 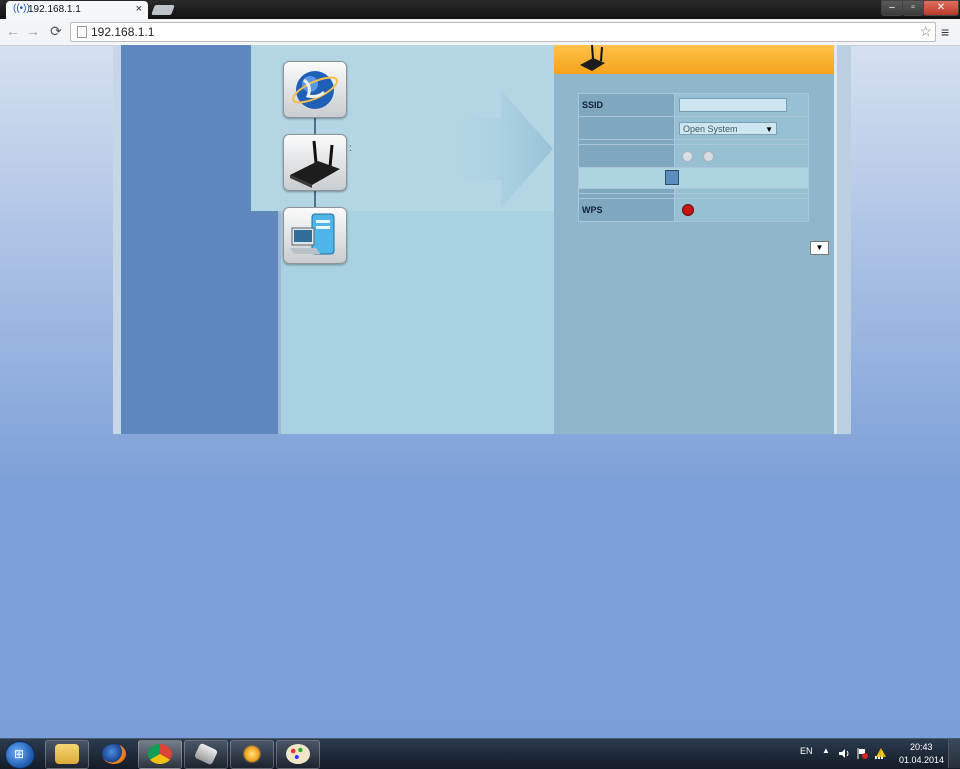 I want to click on wps-status-indicator, so click(x=688, y=210).